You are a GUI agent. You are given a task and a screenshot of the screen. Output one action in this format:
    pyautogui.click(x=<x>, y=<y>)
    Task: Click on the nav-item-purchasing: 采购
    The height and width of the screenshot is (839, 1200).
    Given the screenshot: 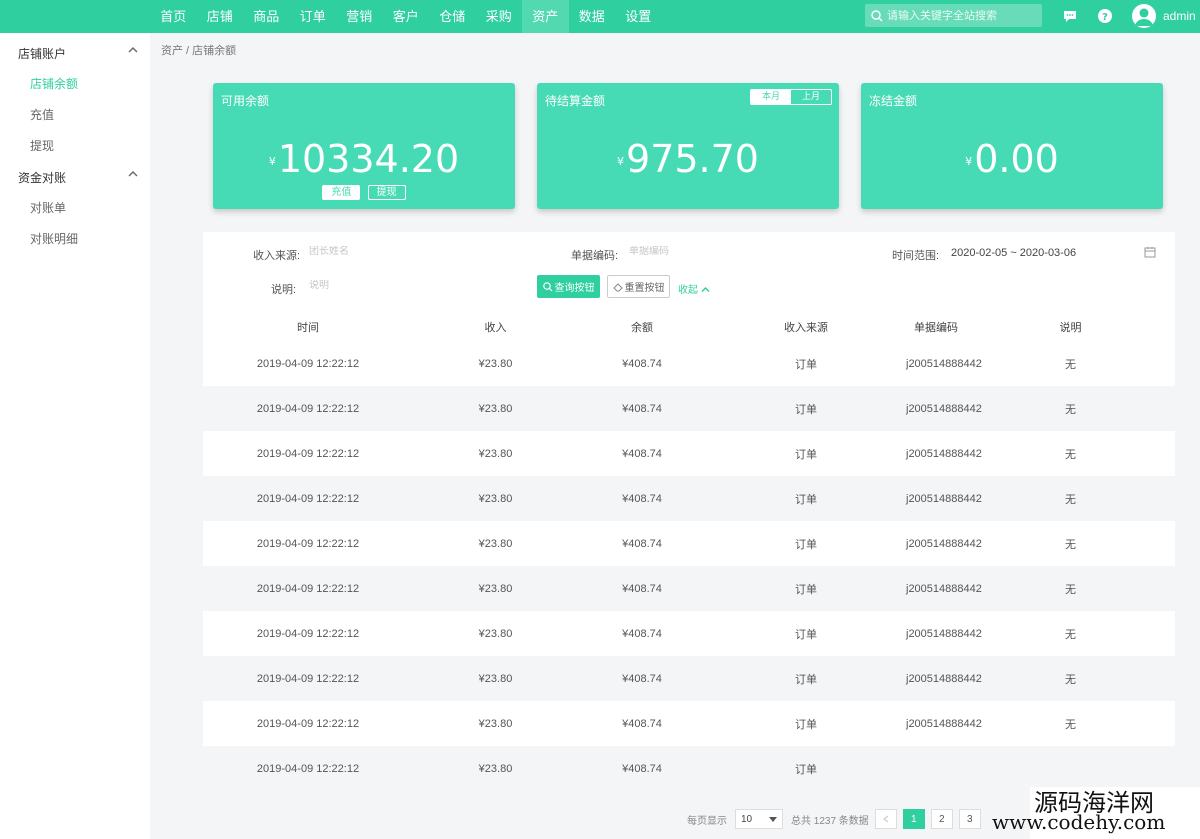 What is the action you would take?
    pyautogui.click(x=499, y=16)
    